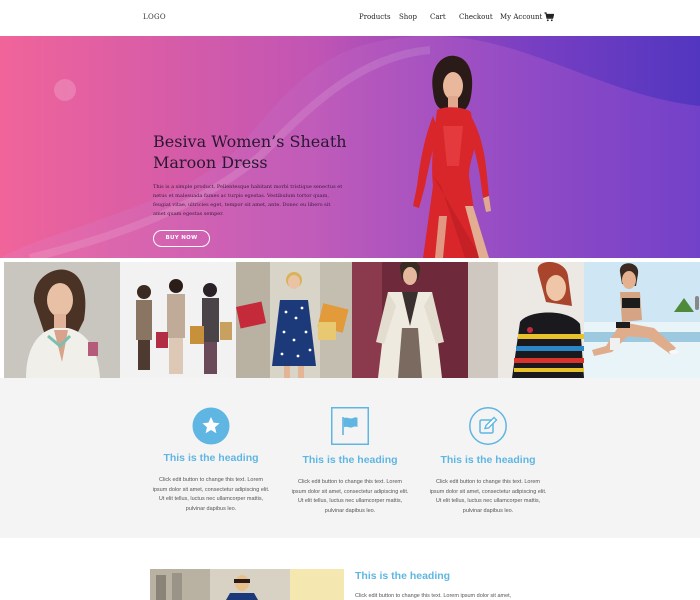  I want to click on star-icon, so click(211, 426).